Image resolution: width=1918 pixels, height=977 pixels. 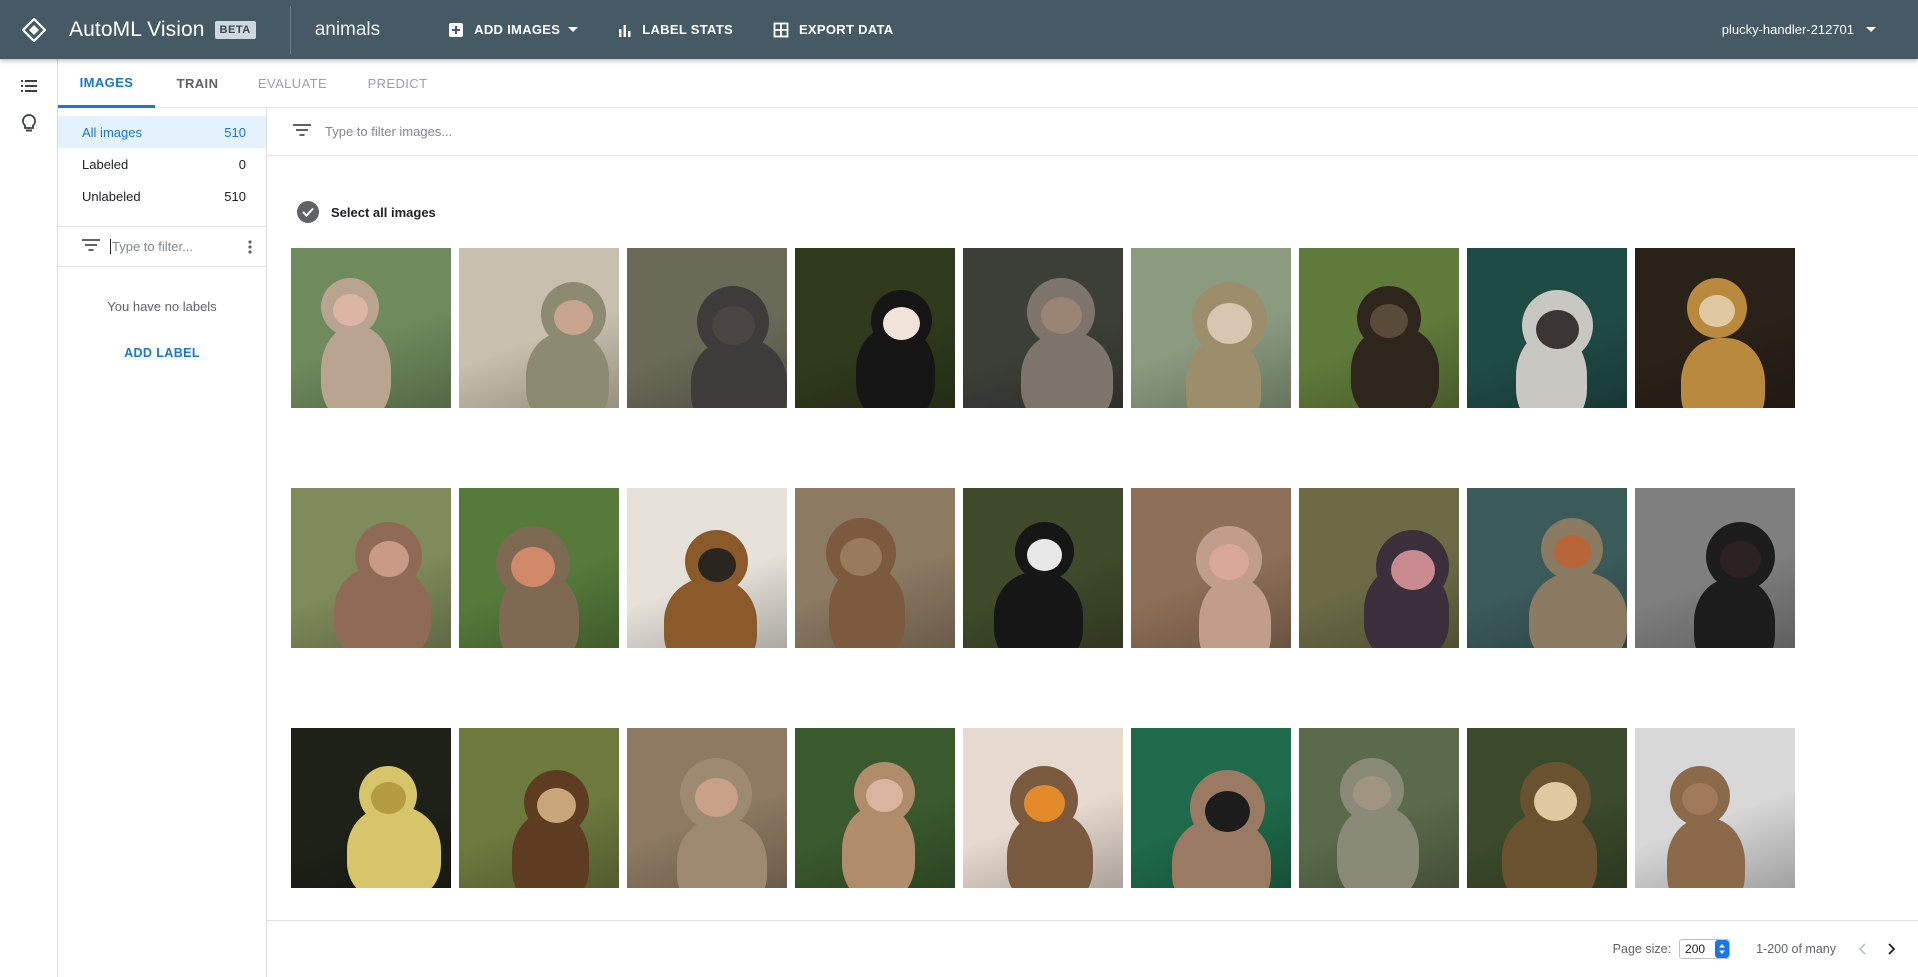 What do you see at coordinates (1796, 949) in the screenshot?
I see `page-range: 1-200 of many` at bounding box center [1796, 949].